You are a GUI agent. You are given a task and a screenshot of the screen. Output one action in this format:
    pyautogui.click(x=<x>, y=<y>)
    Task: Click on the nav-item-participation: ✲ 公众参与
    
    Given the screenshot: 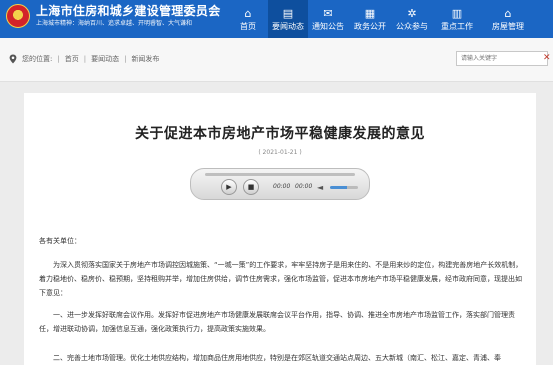 What is the action you would take?
    pyautogui.click(x=412, y=19)
    